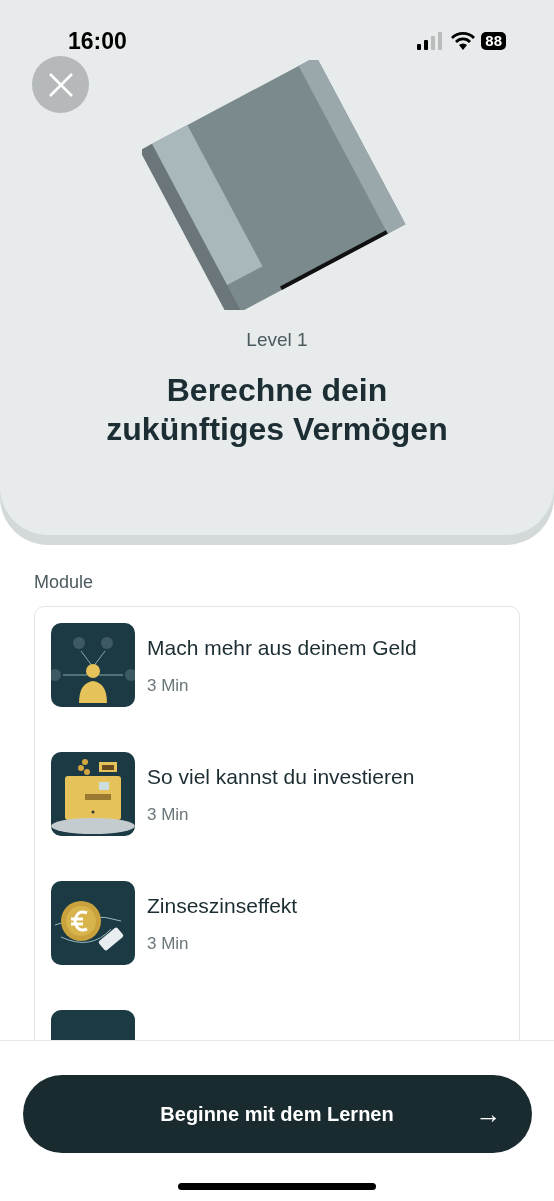 The image size is (554, 1201). I want to click on module-title: Zinseszinseffekt, so click(222, 906).